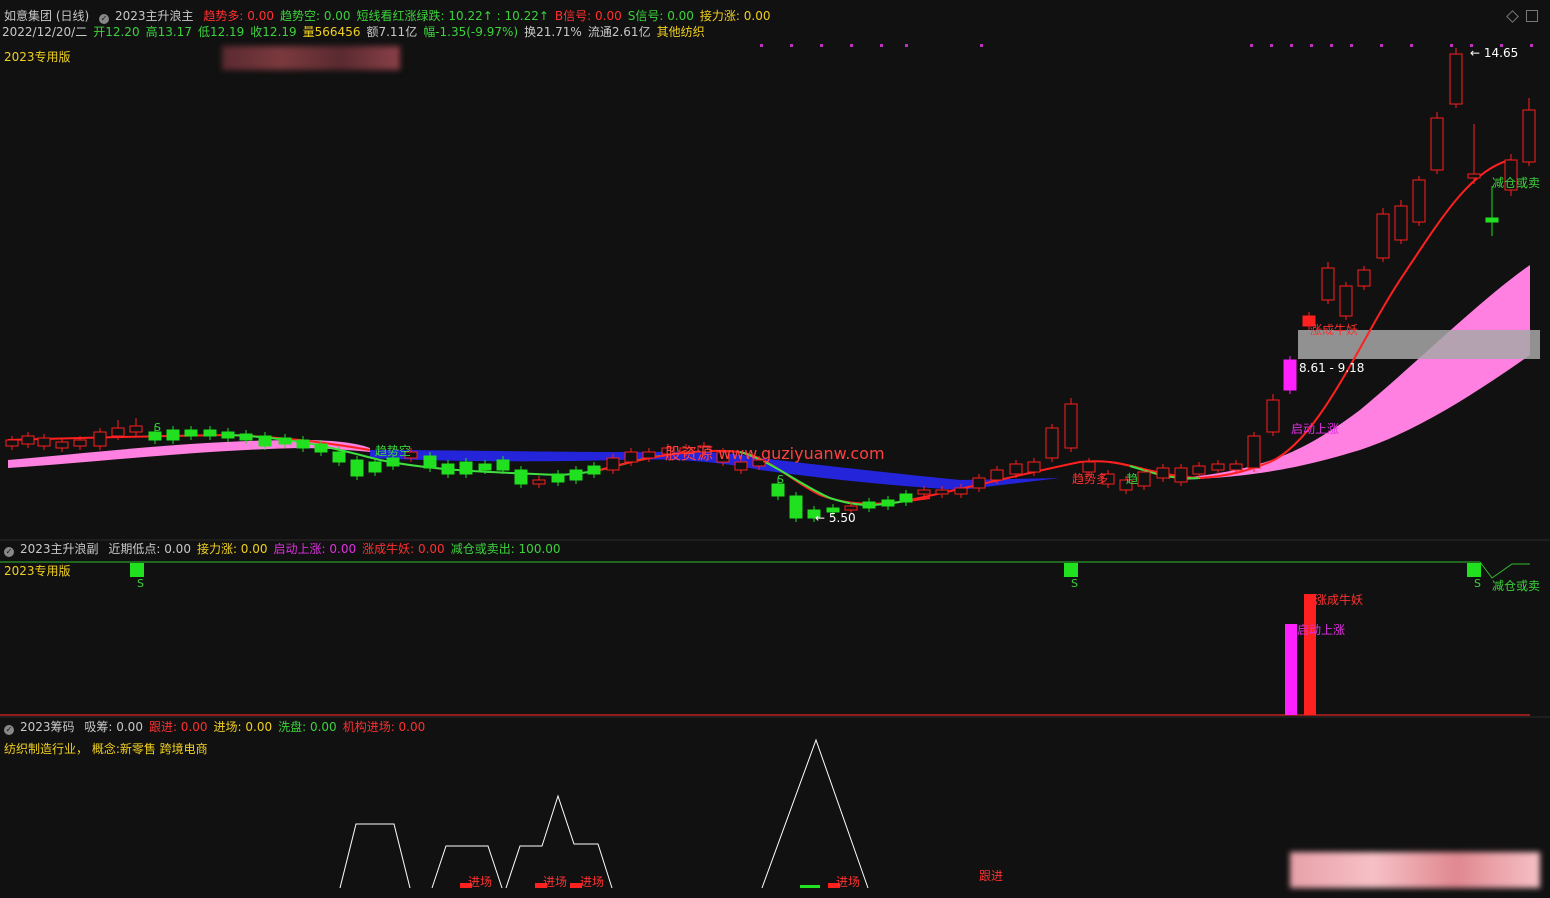  Describe the element at coordinates (735, 16) in the screenshot. I see `main-param-5: 接力涨: 0.00` at that location.